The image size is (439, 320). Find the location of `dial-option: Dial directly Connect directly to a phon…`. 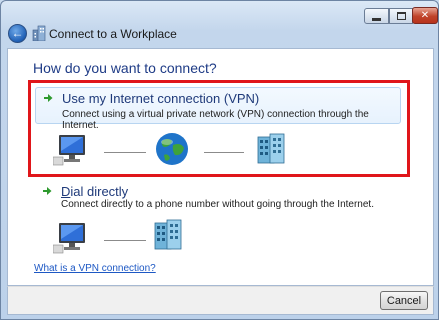

dial-option: Dial directly Connect directly to a phon… is located at coordinates (218, 196).